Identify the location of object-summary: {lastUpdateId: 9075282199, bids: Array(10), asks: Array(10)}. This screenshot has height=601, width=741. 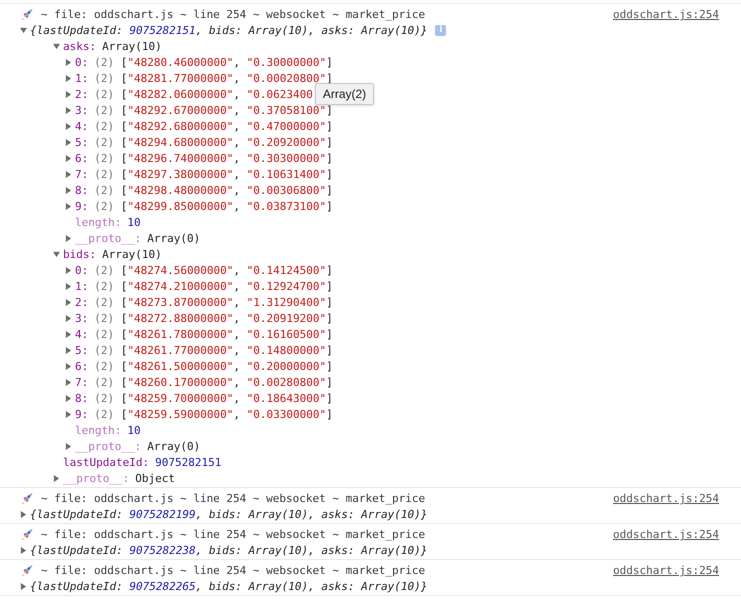
(229, 514).